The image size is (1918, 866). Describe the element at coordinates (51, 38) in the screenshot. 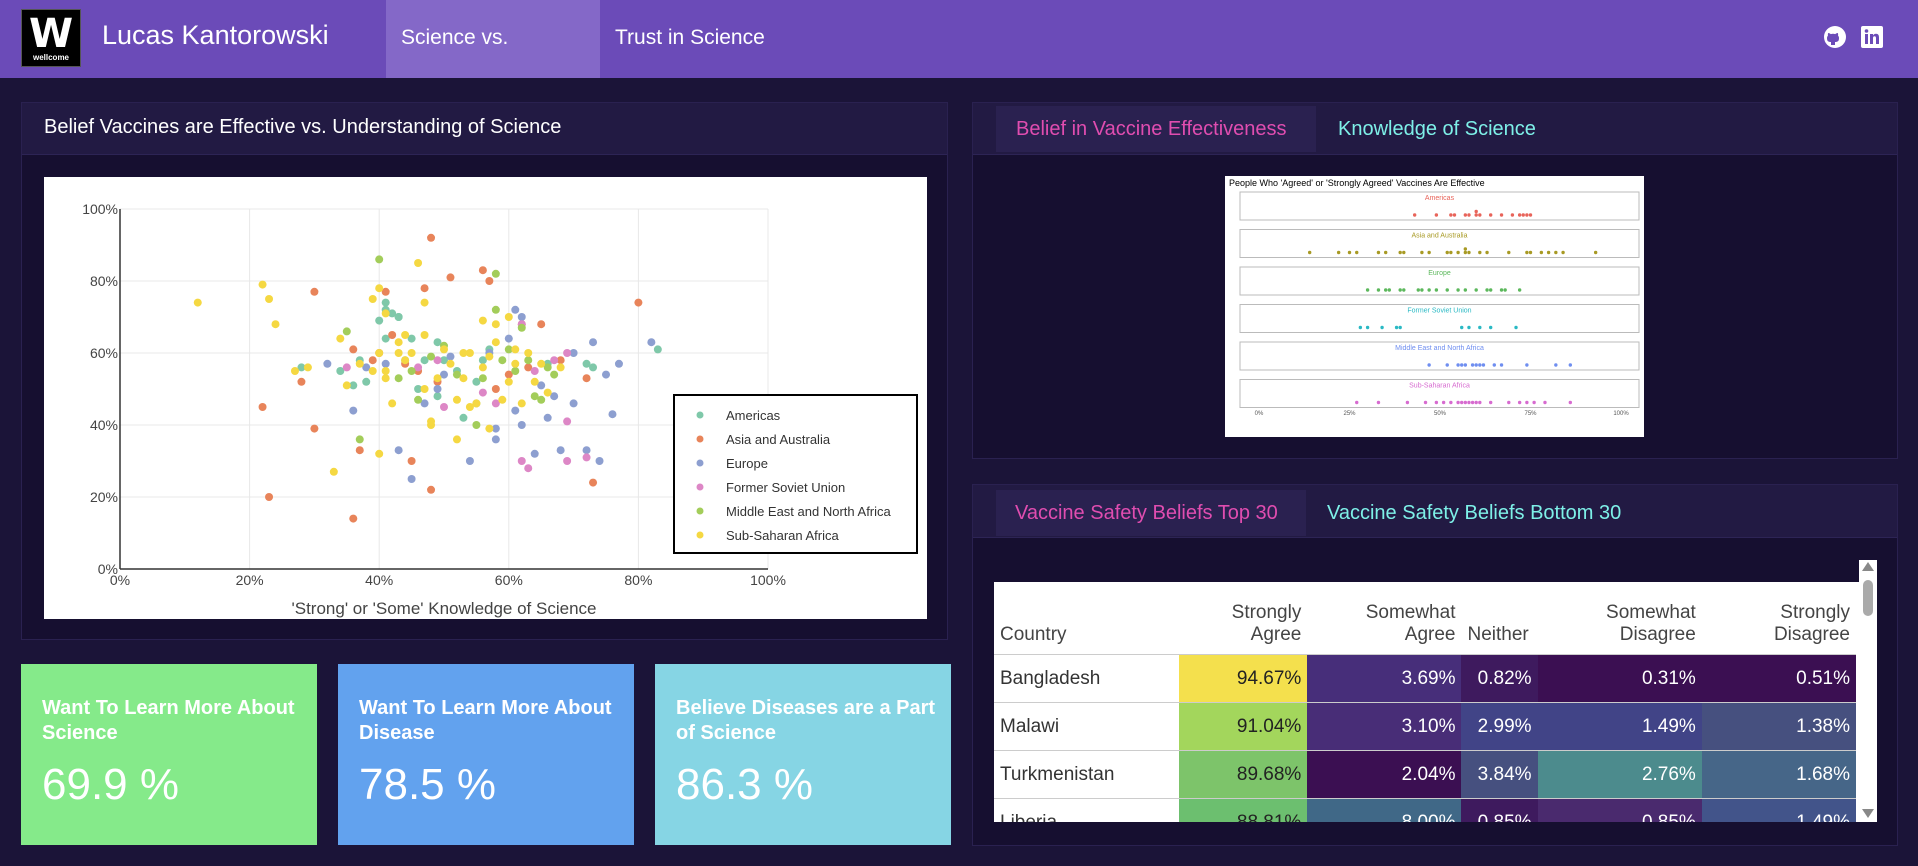

I see `wellcome-logo: W wellcome` at that location.